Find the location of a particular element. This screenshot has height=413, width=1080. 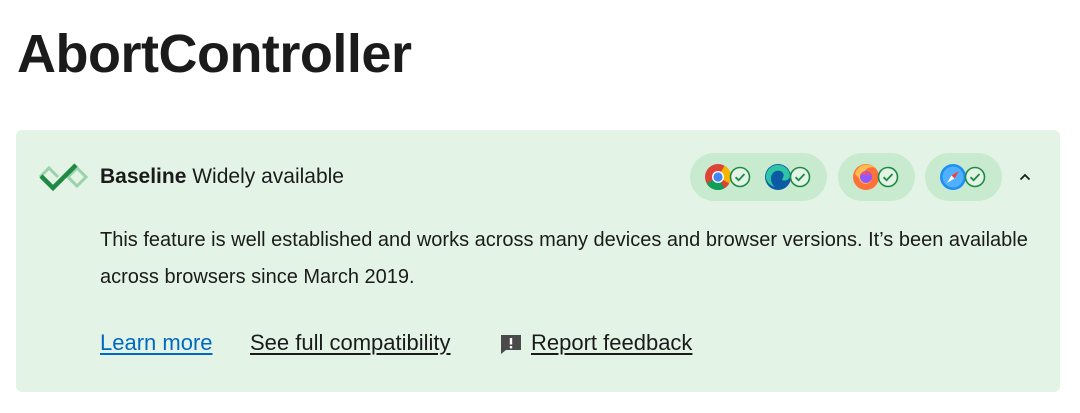

baseline-heading: Baseline Widely available is located at coordinates (222, 177).